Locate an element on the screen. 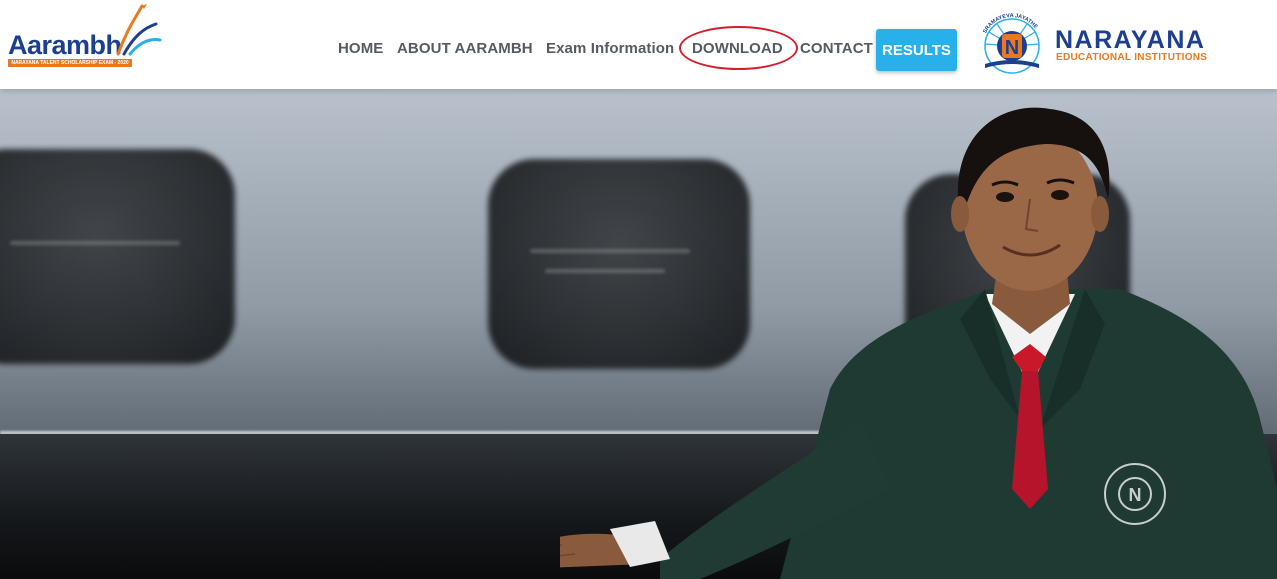 The image size is (1277, 579). blazer-emblem-letter: N is located at coordinates (1135, 495).